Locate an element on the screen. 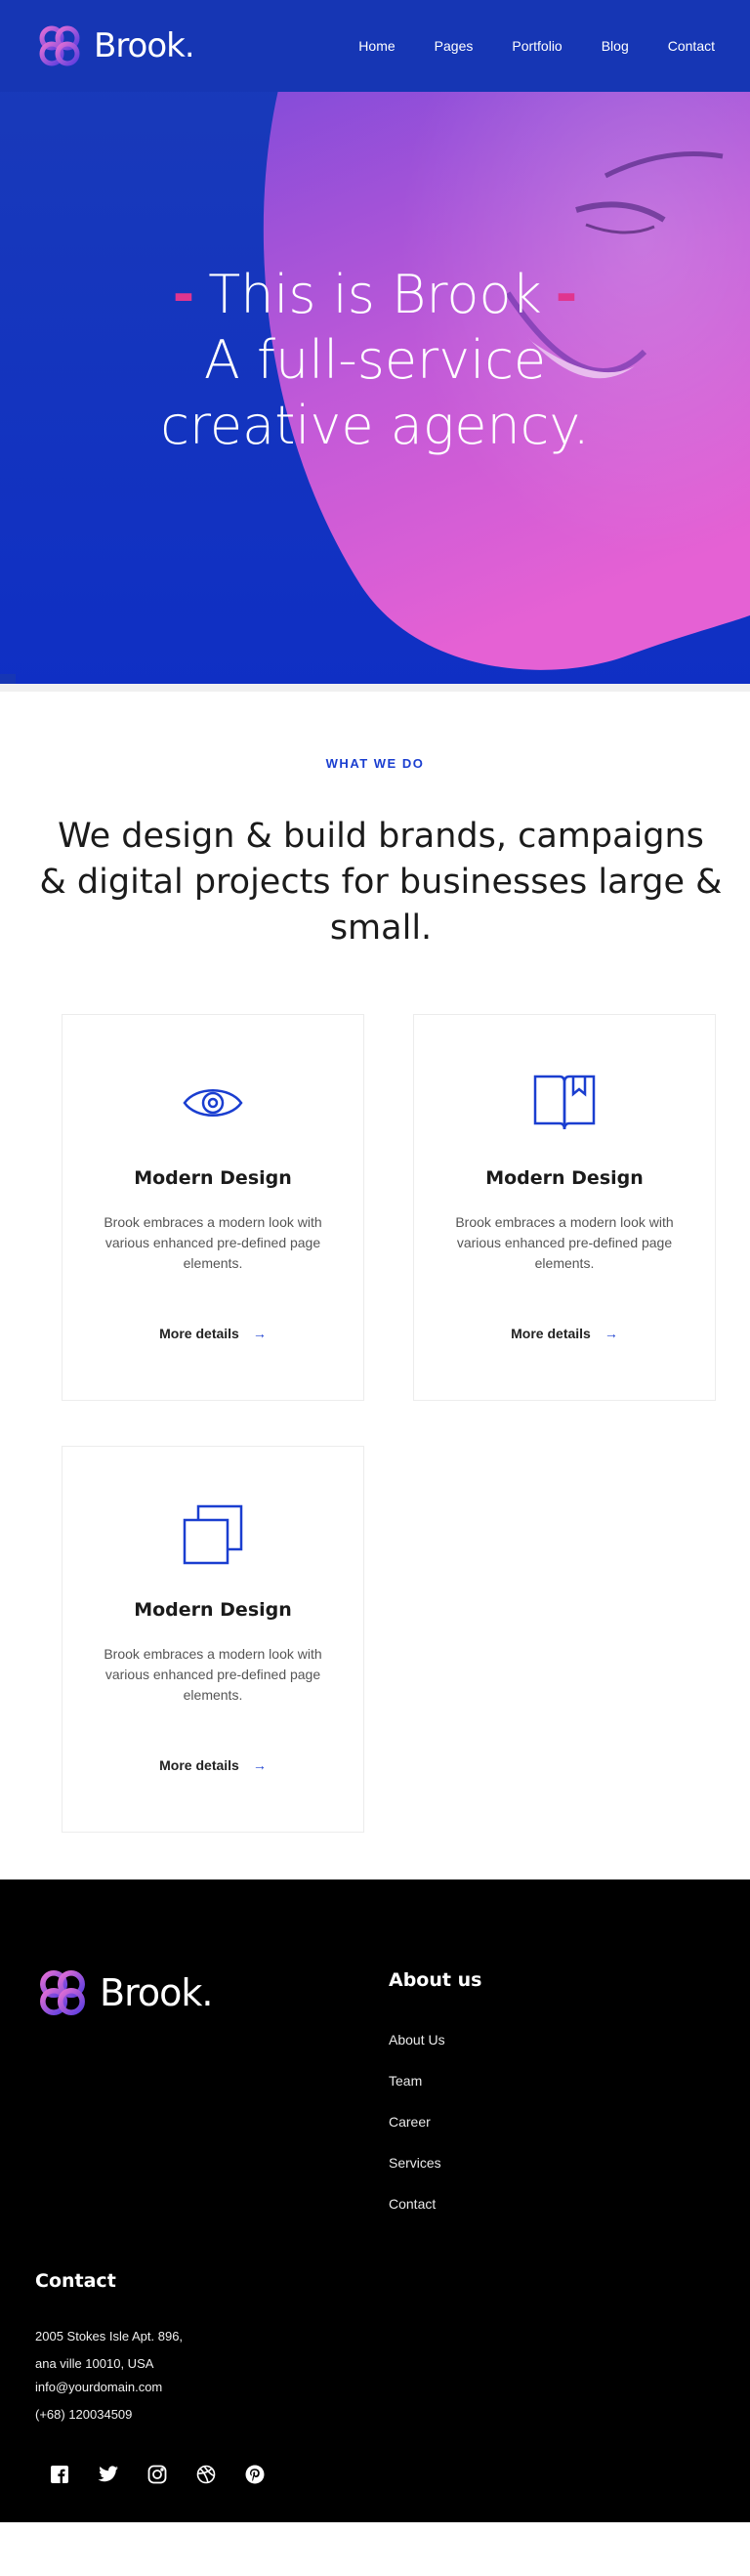  address-line2: ana ville 10010, USA is located at coordinates (94, 2363).